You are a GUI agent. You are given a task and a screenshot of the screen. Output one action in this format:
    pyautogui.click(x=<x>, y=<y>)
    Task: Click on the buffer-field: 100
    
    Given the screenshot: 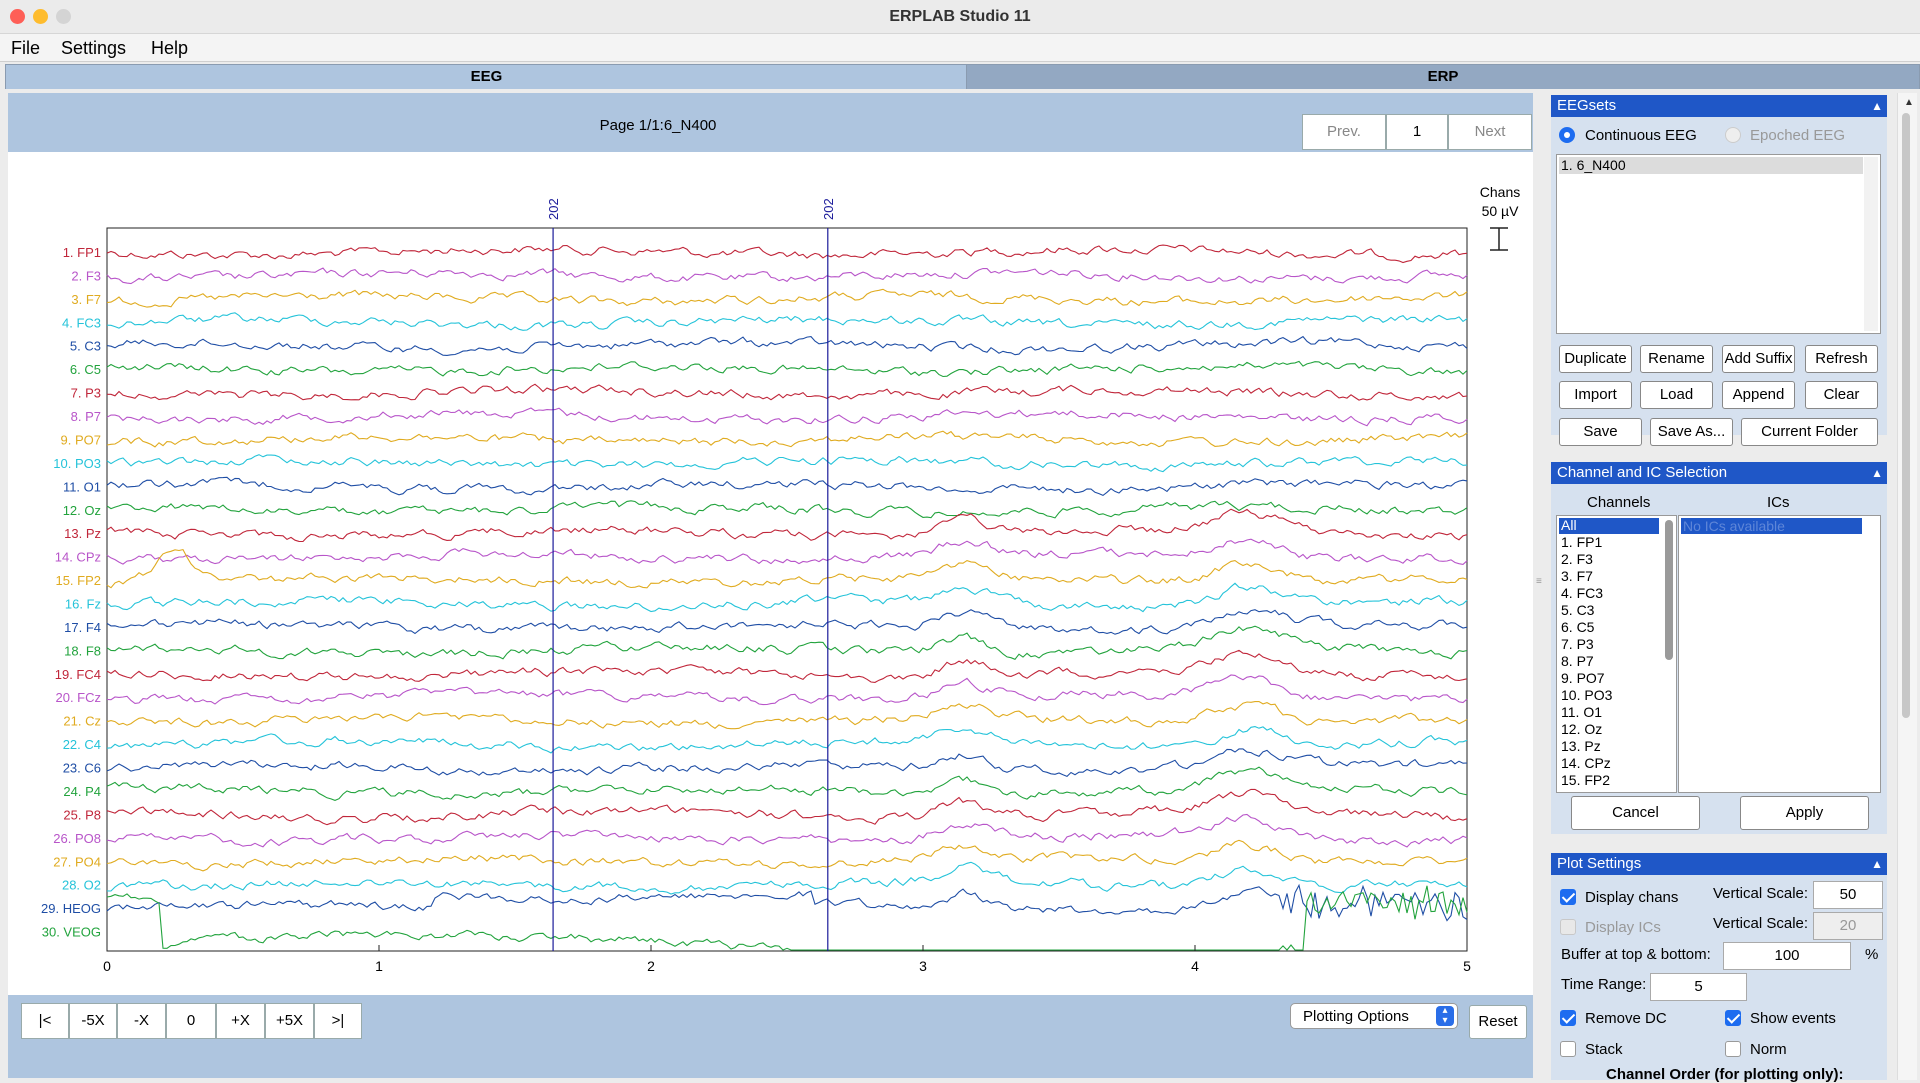 What is the action you would take?
    pyautogui.click(x=1787, y=956)
    